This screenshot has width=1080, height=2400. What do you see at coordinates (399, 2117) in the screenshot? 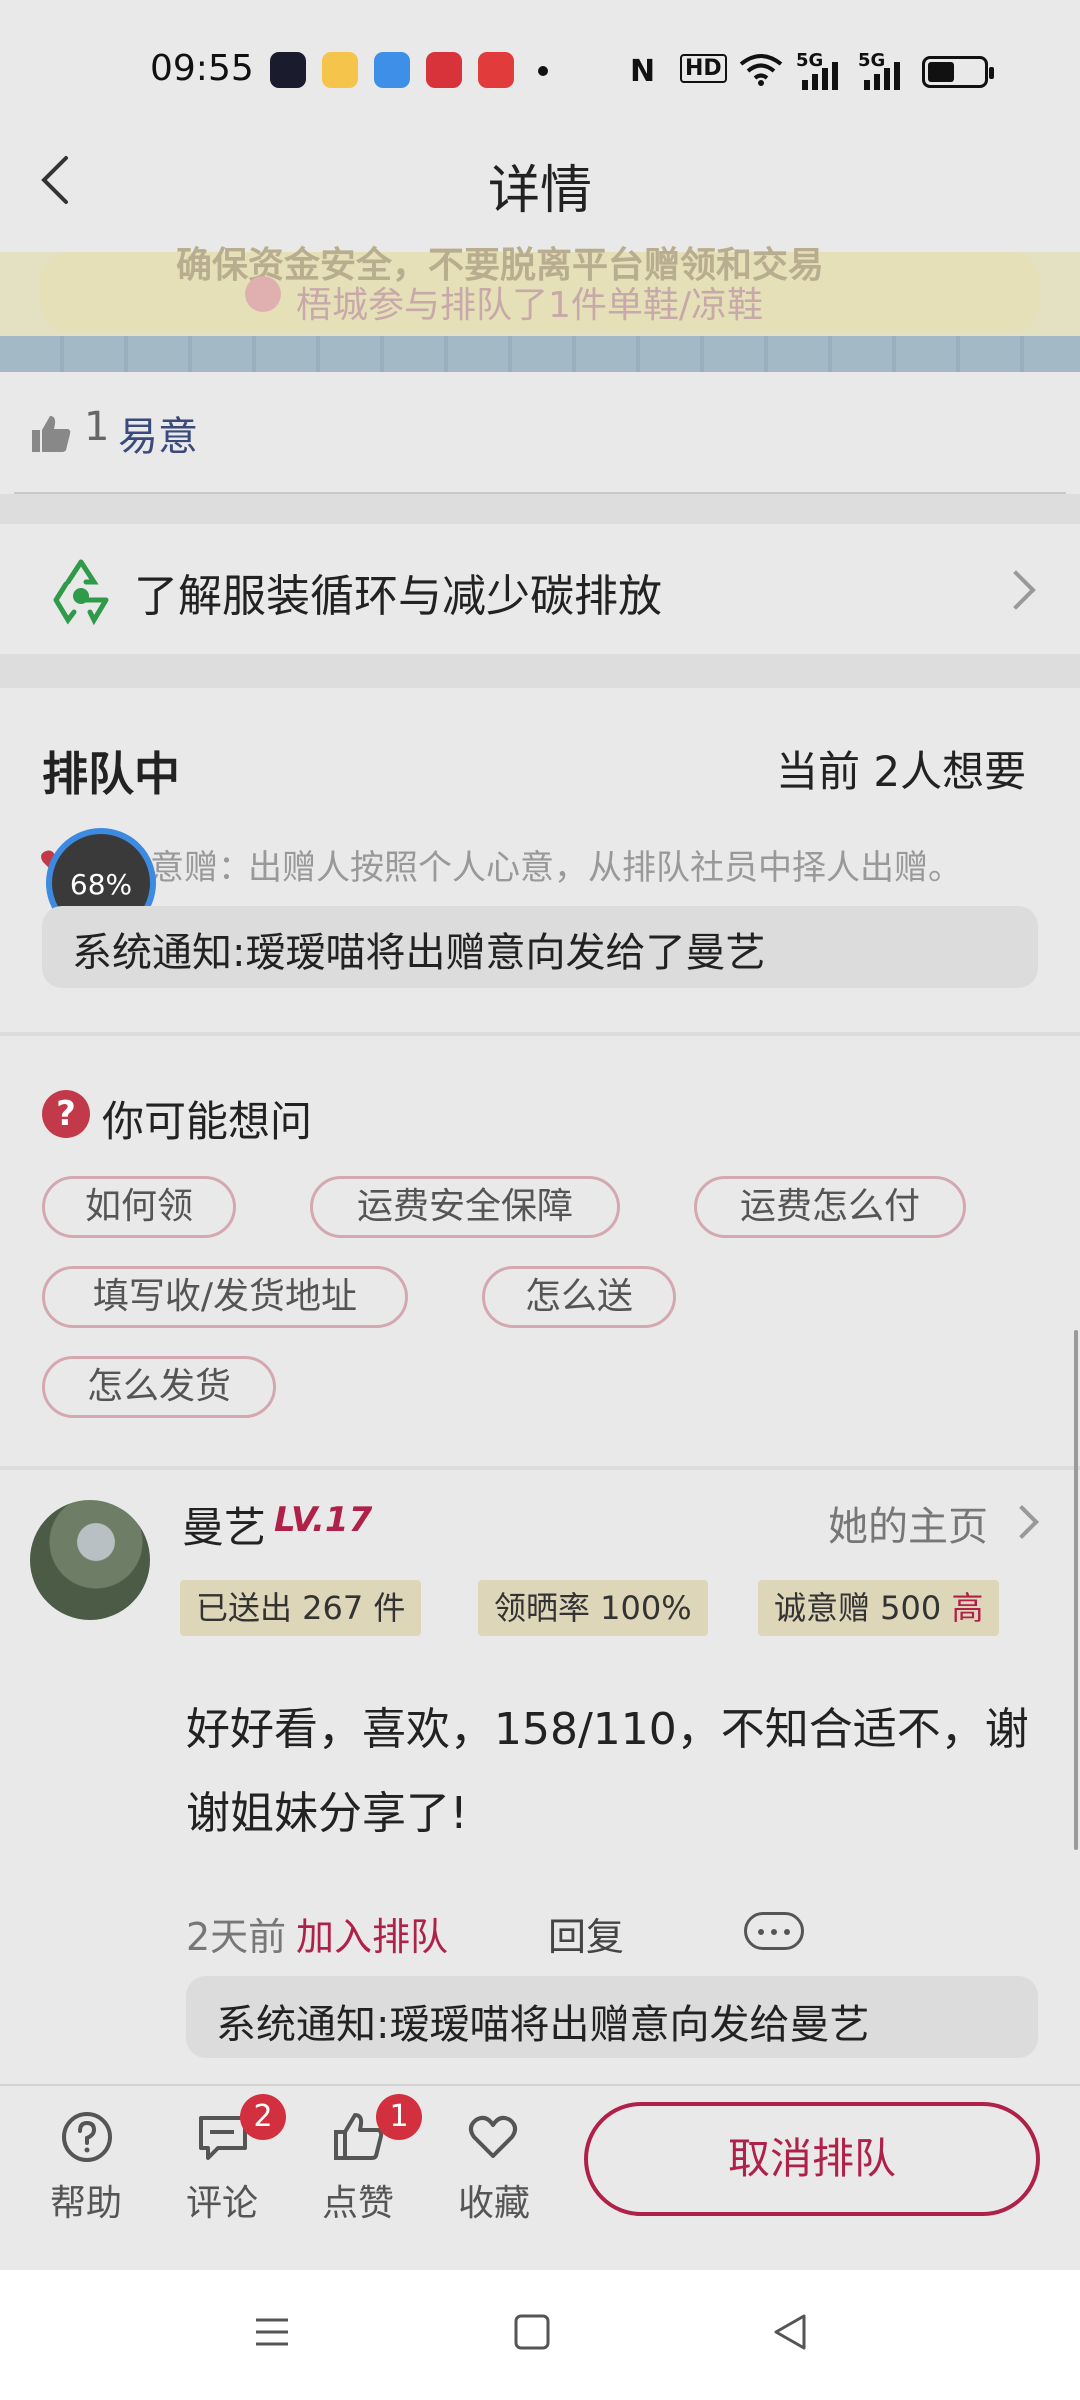
I see `likes-badge: 1` at bounding box center [399, 2117].